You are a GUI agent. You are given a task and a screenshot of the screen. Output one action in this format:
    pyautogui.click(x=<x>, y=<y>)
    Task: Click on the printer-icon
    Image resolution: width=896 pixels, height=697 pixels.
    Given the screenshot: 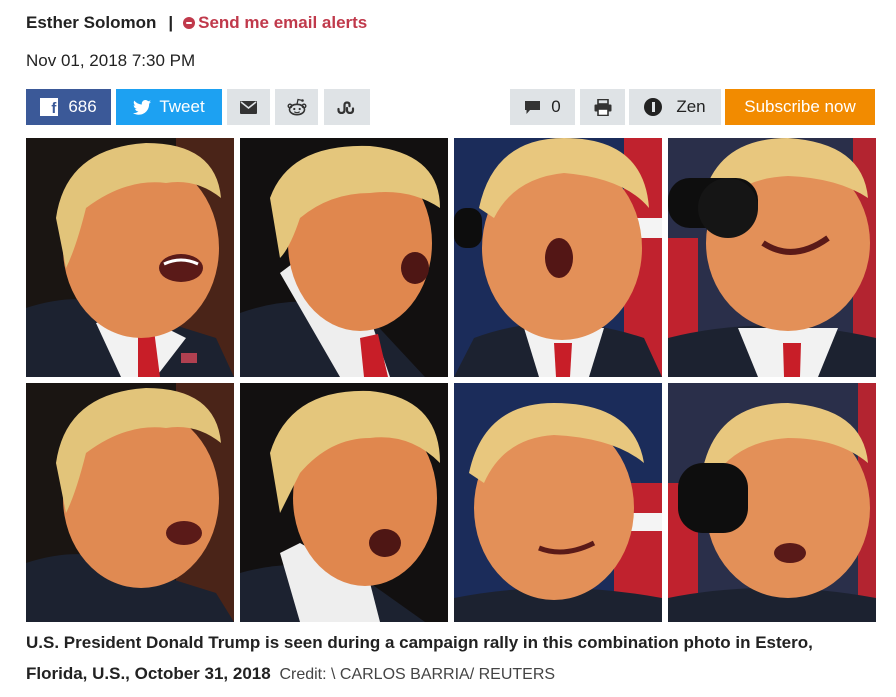 What is the action you would take?
    pyautogui.click(x=602, y=107)
    